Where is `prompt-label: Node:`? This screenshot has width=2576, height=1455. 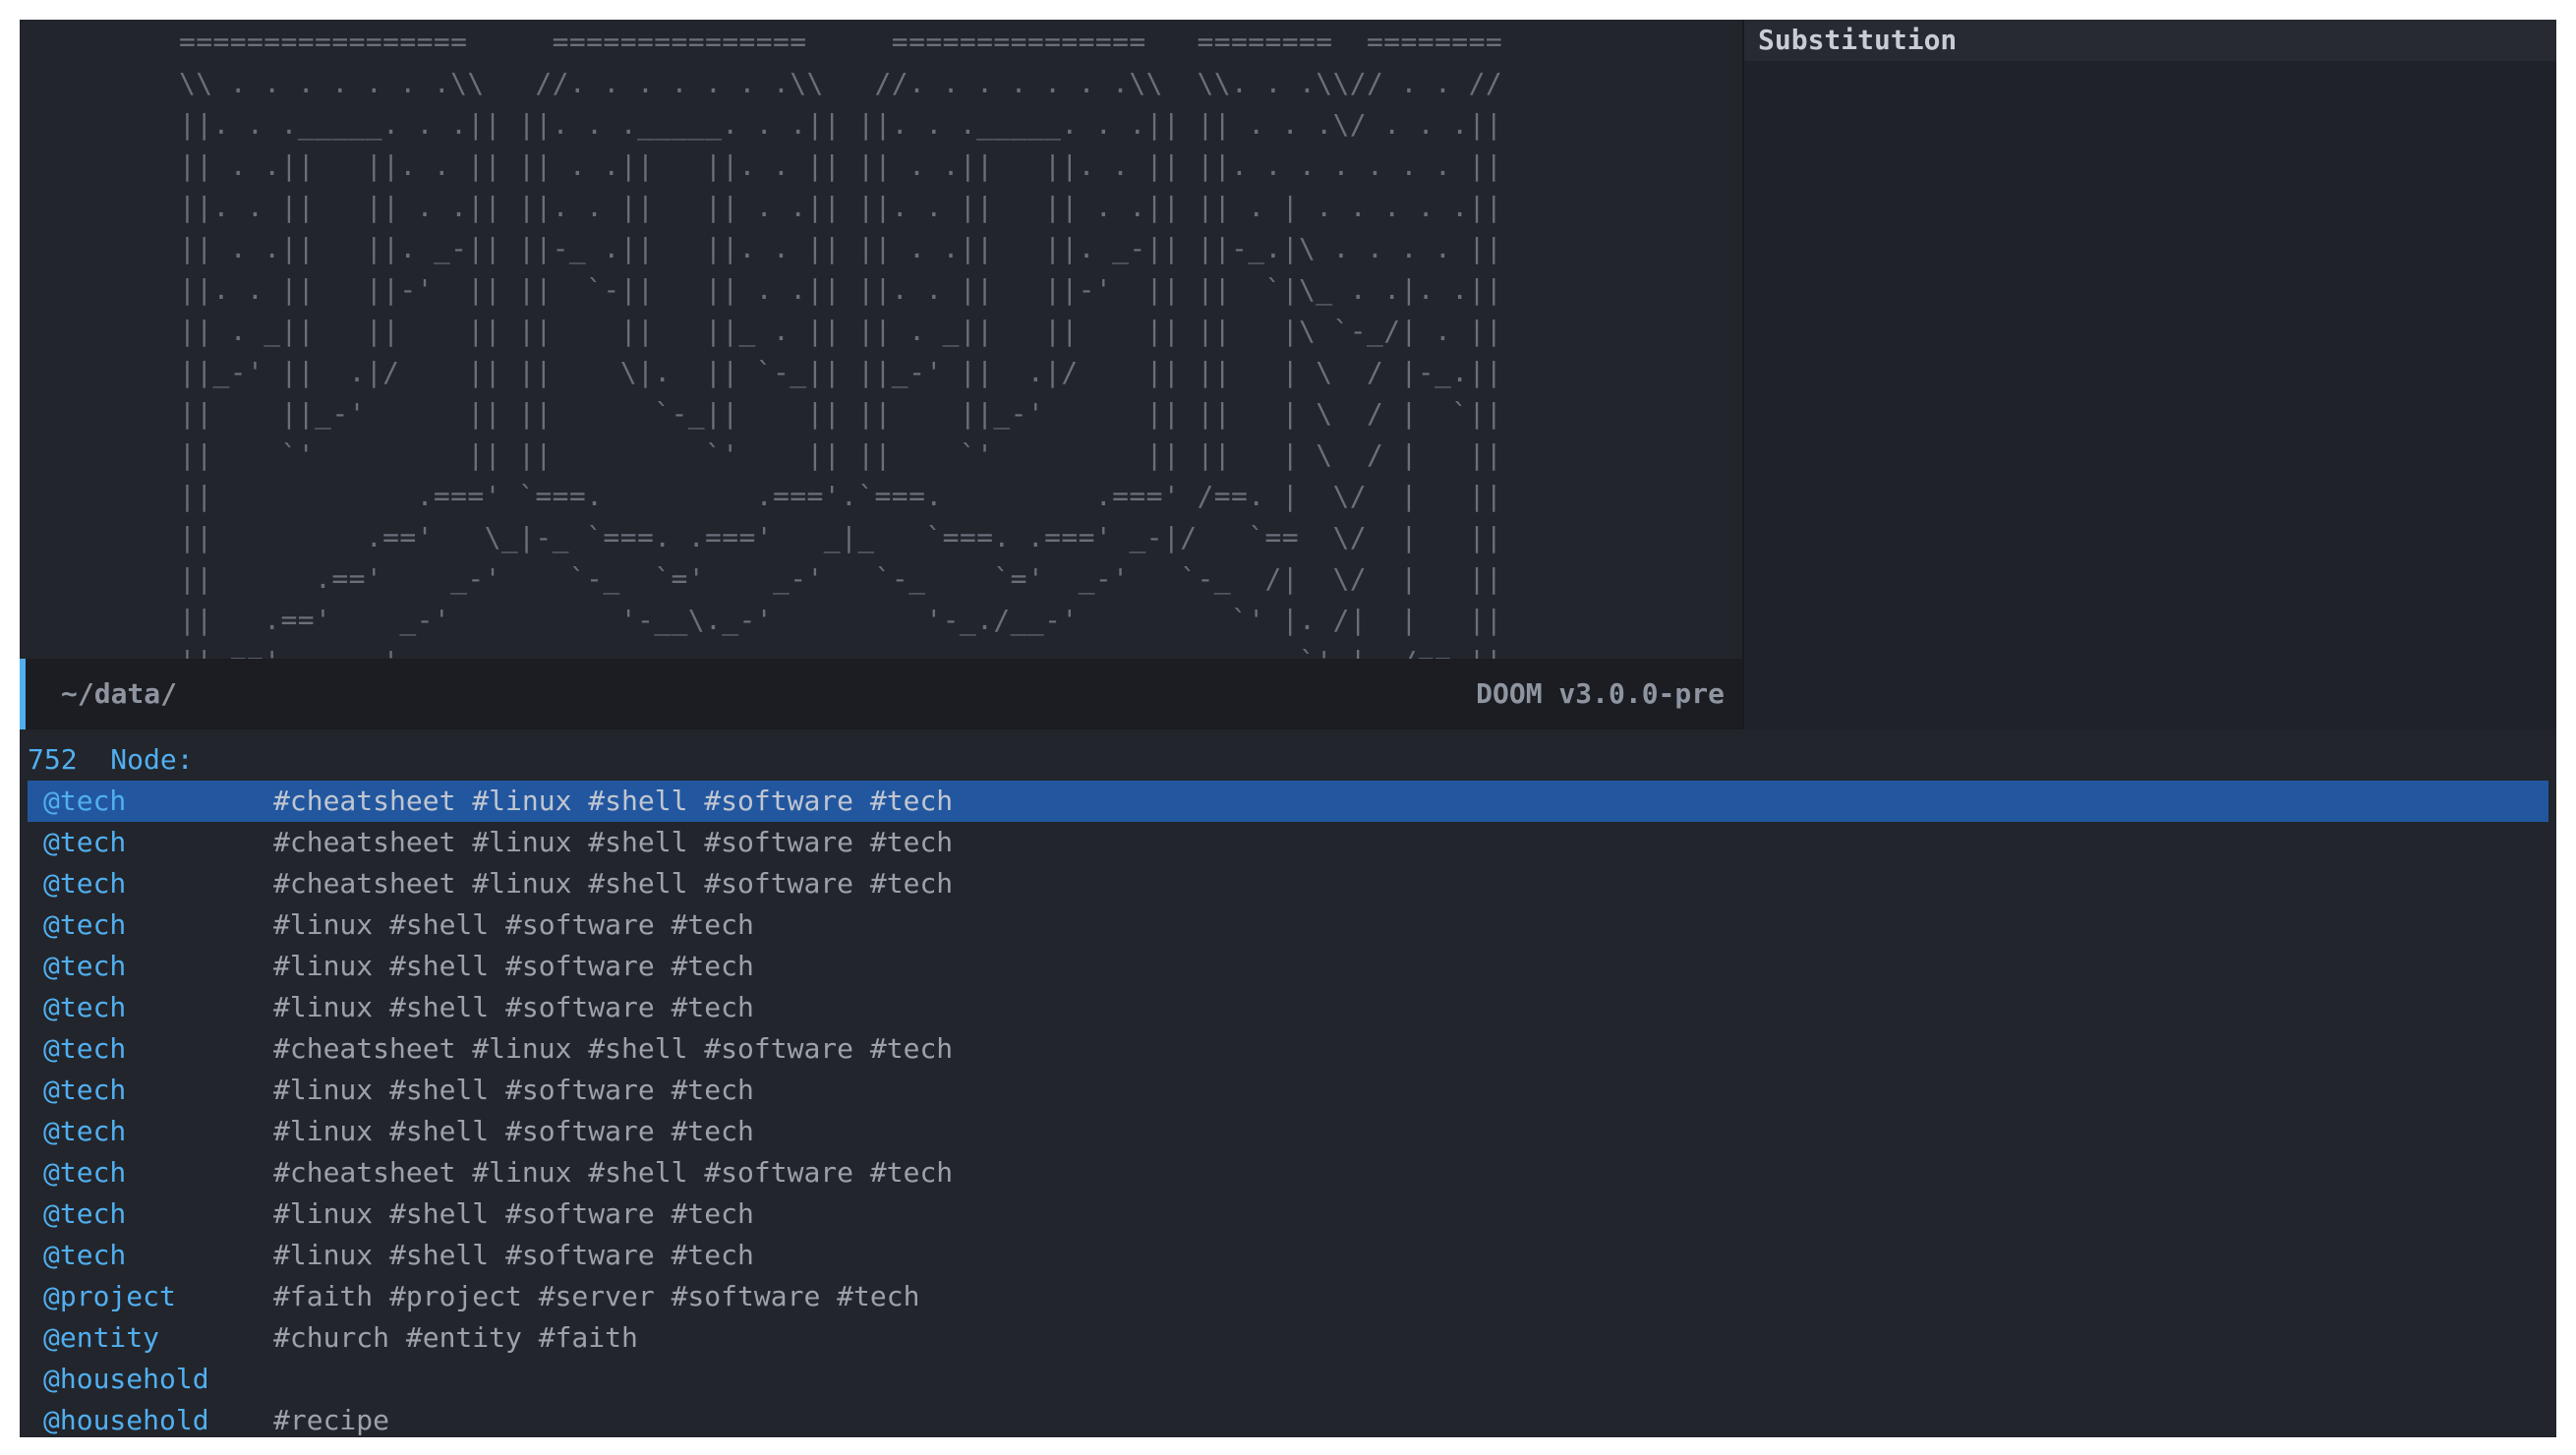
prompt-label: Node: is located at coordinates (152, 759).